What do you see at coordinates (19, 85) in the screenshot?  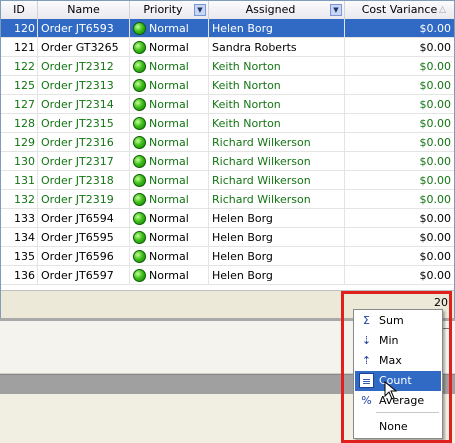 I see `cell-id: 125` at bounding box center [19, 85].